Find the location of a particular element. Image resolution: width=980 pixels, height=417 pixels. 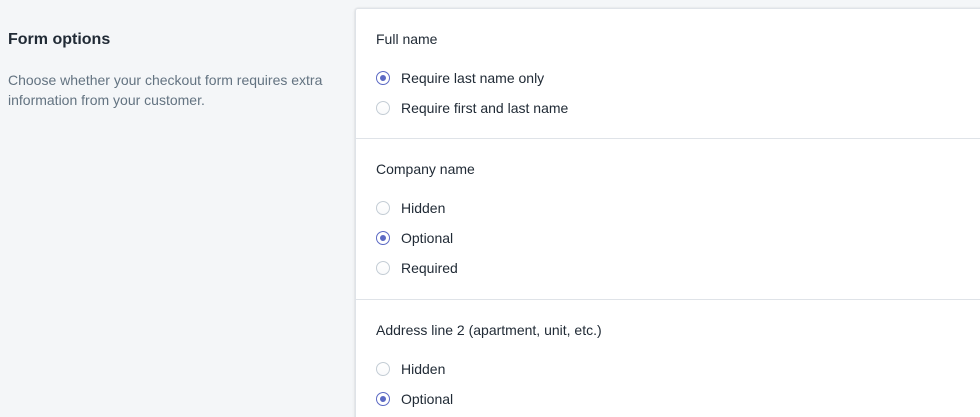

company-name-title: Company name is located at coordinates (425, 169).